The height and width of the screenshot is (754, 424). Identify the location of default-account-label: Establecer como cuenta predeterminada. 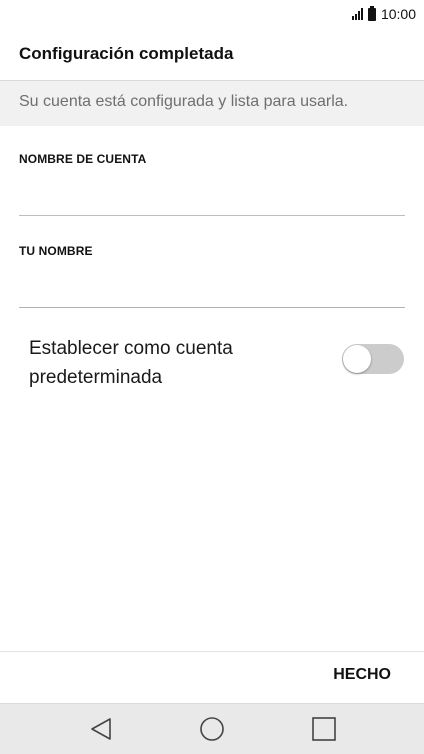
(131, 363).